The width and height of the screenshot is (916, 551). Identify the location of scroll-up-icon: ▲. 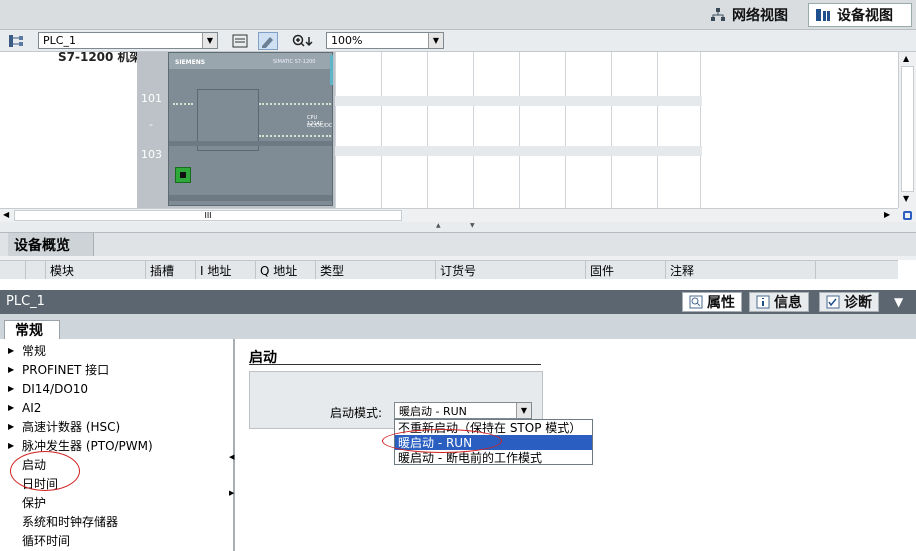
(906, 58).